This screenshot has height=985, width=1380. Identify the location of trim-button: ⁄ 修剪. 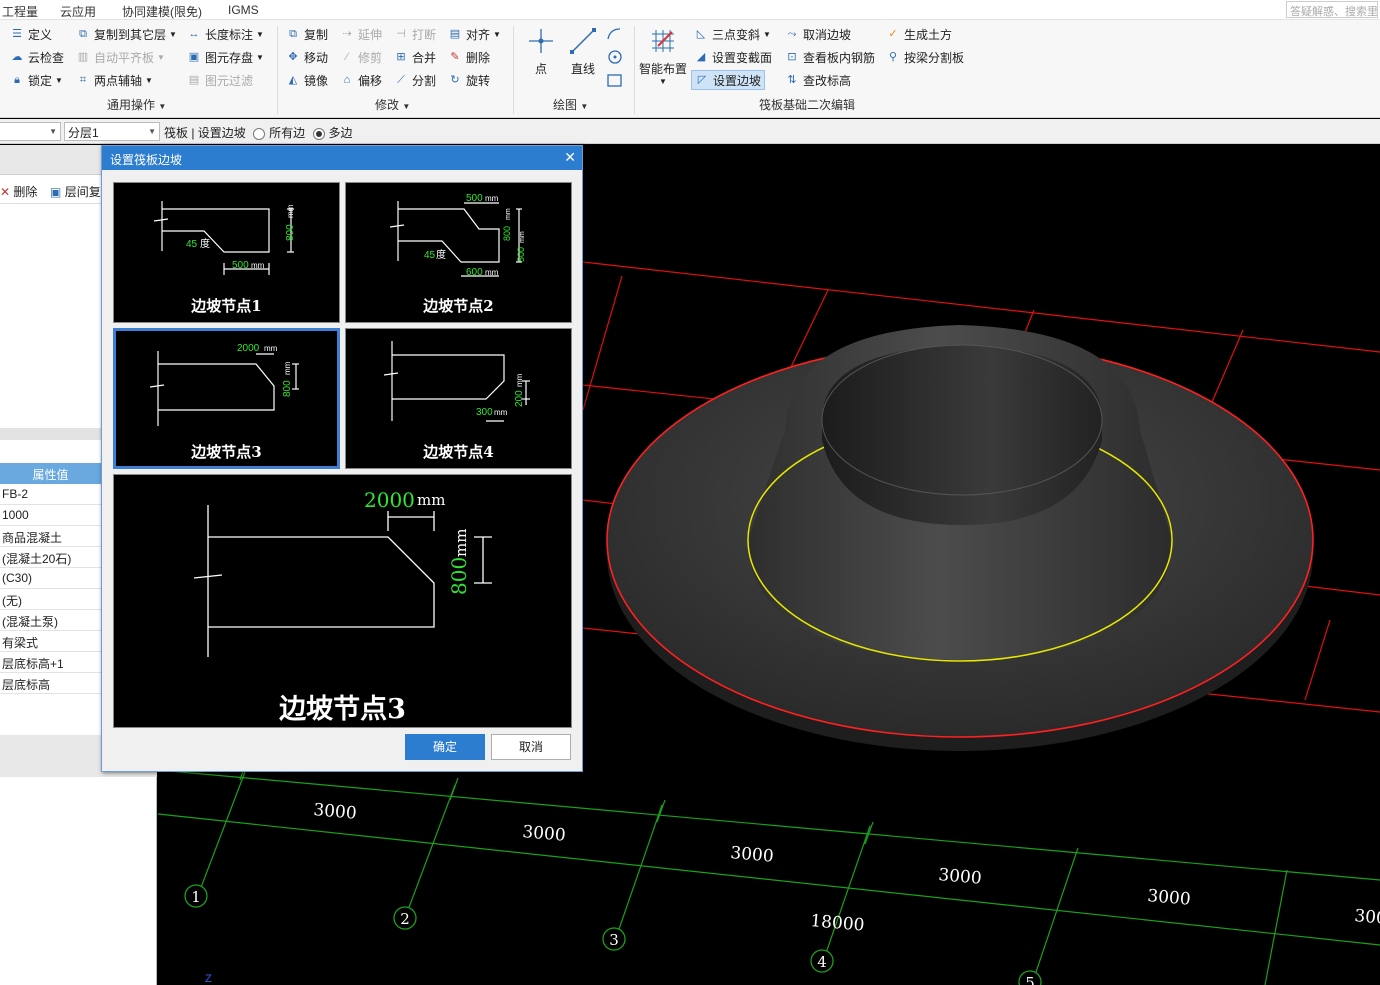
(361, 57).